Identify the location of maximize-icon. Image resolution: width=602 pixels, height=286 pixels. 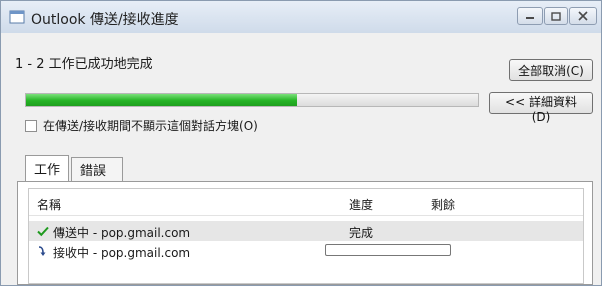
(556, 16).